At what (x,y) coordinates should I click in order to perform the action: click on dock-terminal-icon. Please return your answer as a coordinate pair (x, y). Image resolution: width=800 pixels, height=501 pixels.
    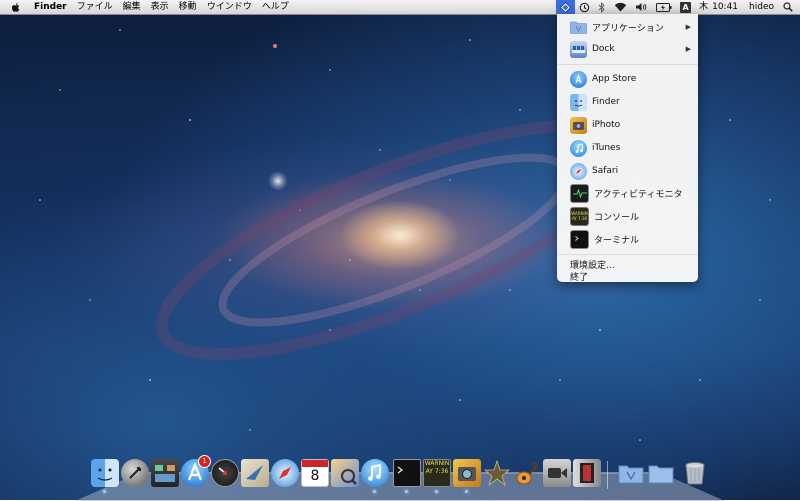
    Looking at the image, I should click on (407, 473).